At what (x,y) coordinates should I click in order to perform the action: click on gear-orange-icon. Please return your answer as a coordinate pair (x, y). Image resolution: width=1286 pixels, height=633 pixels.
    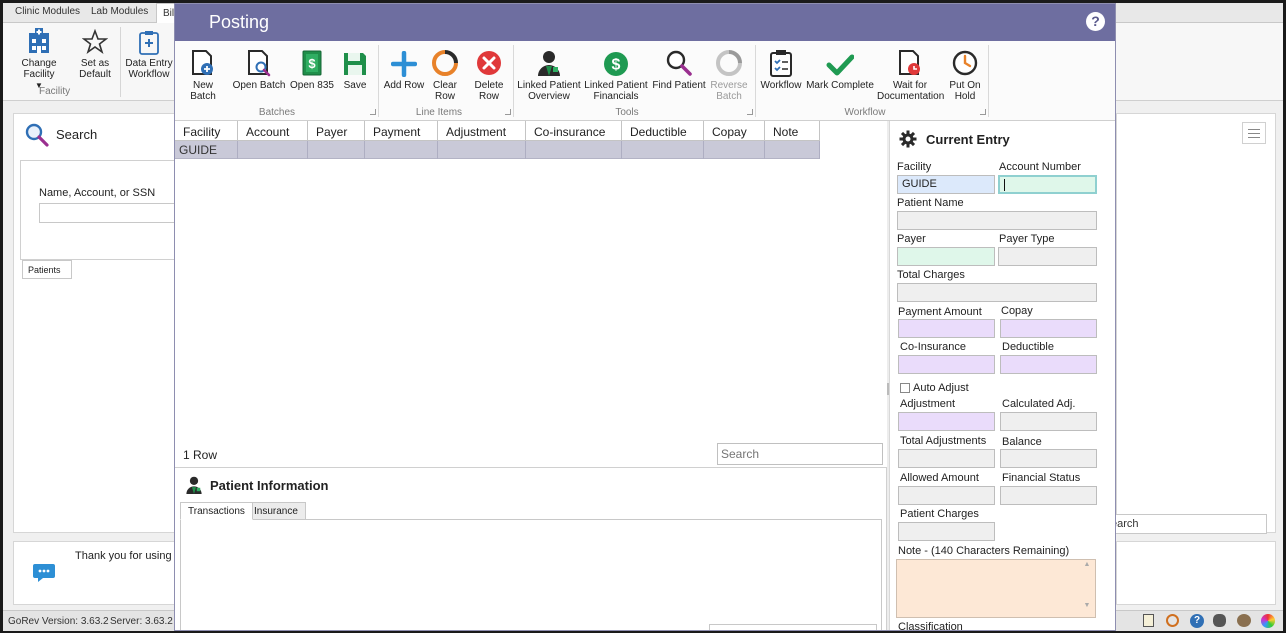
    Looking at the image, I should click on (1172, 620).